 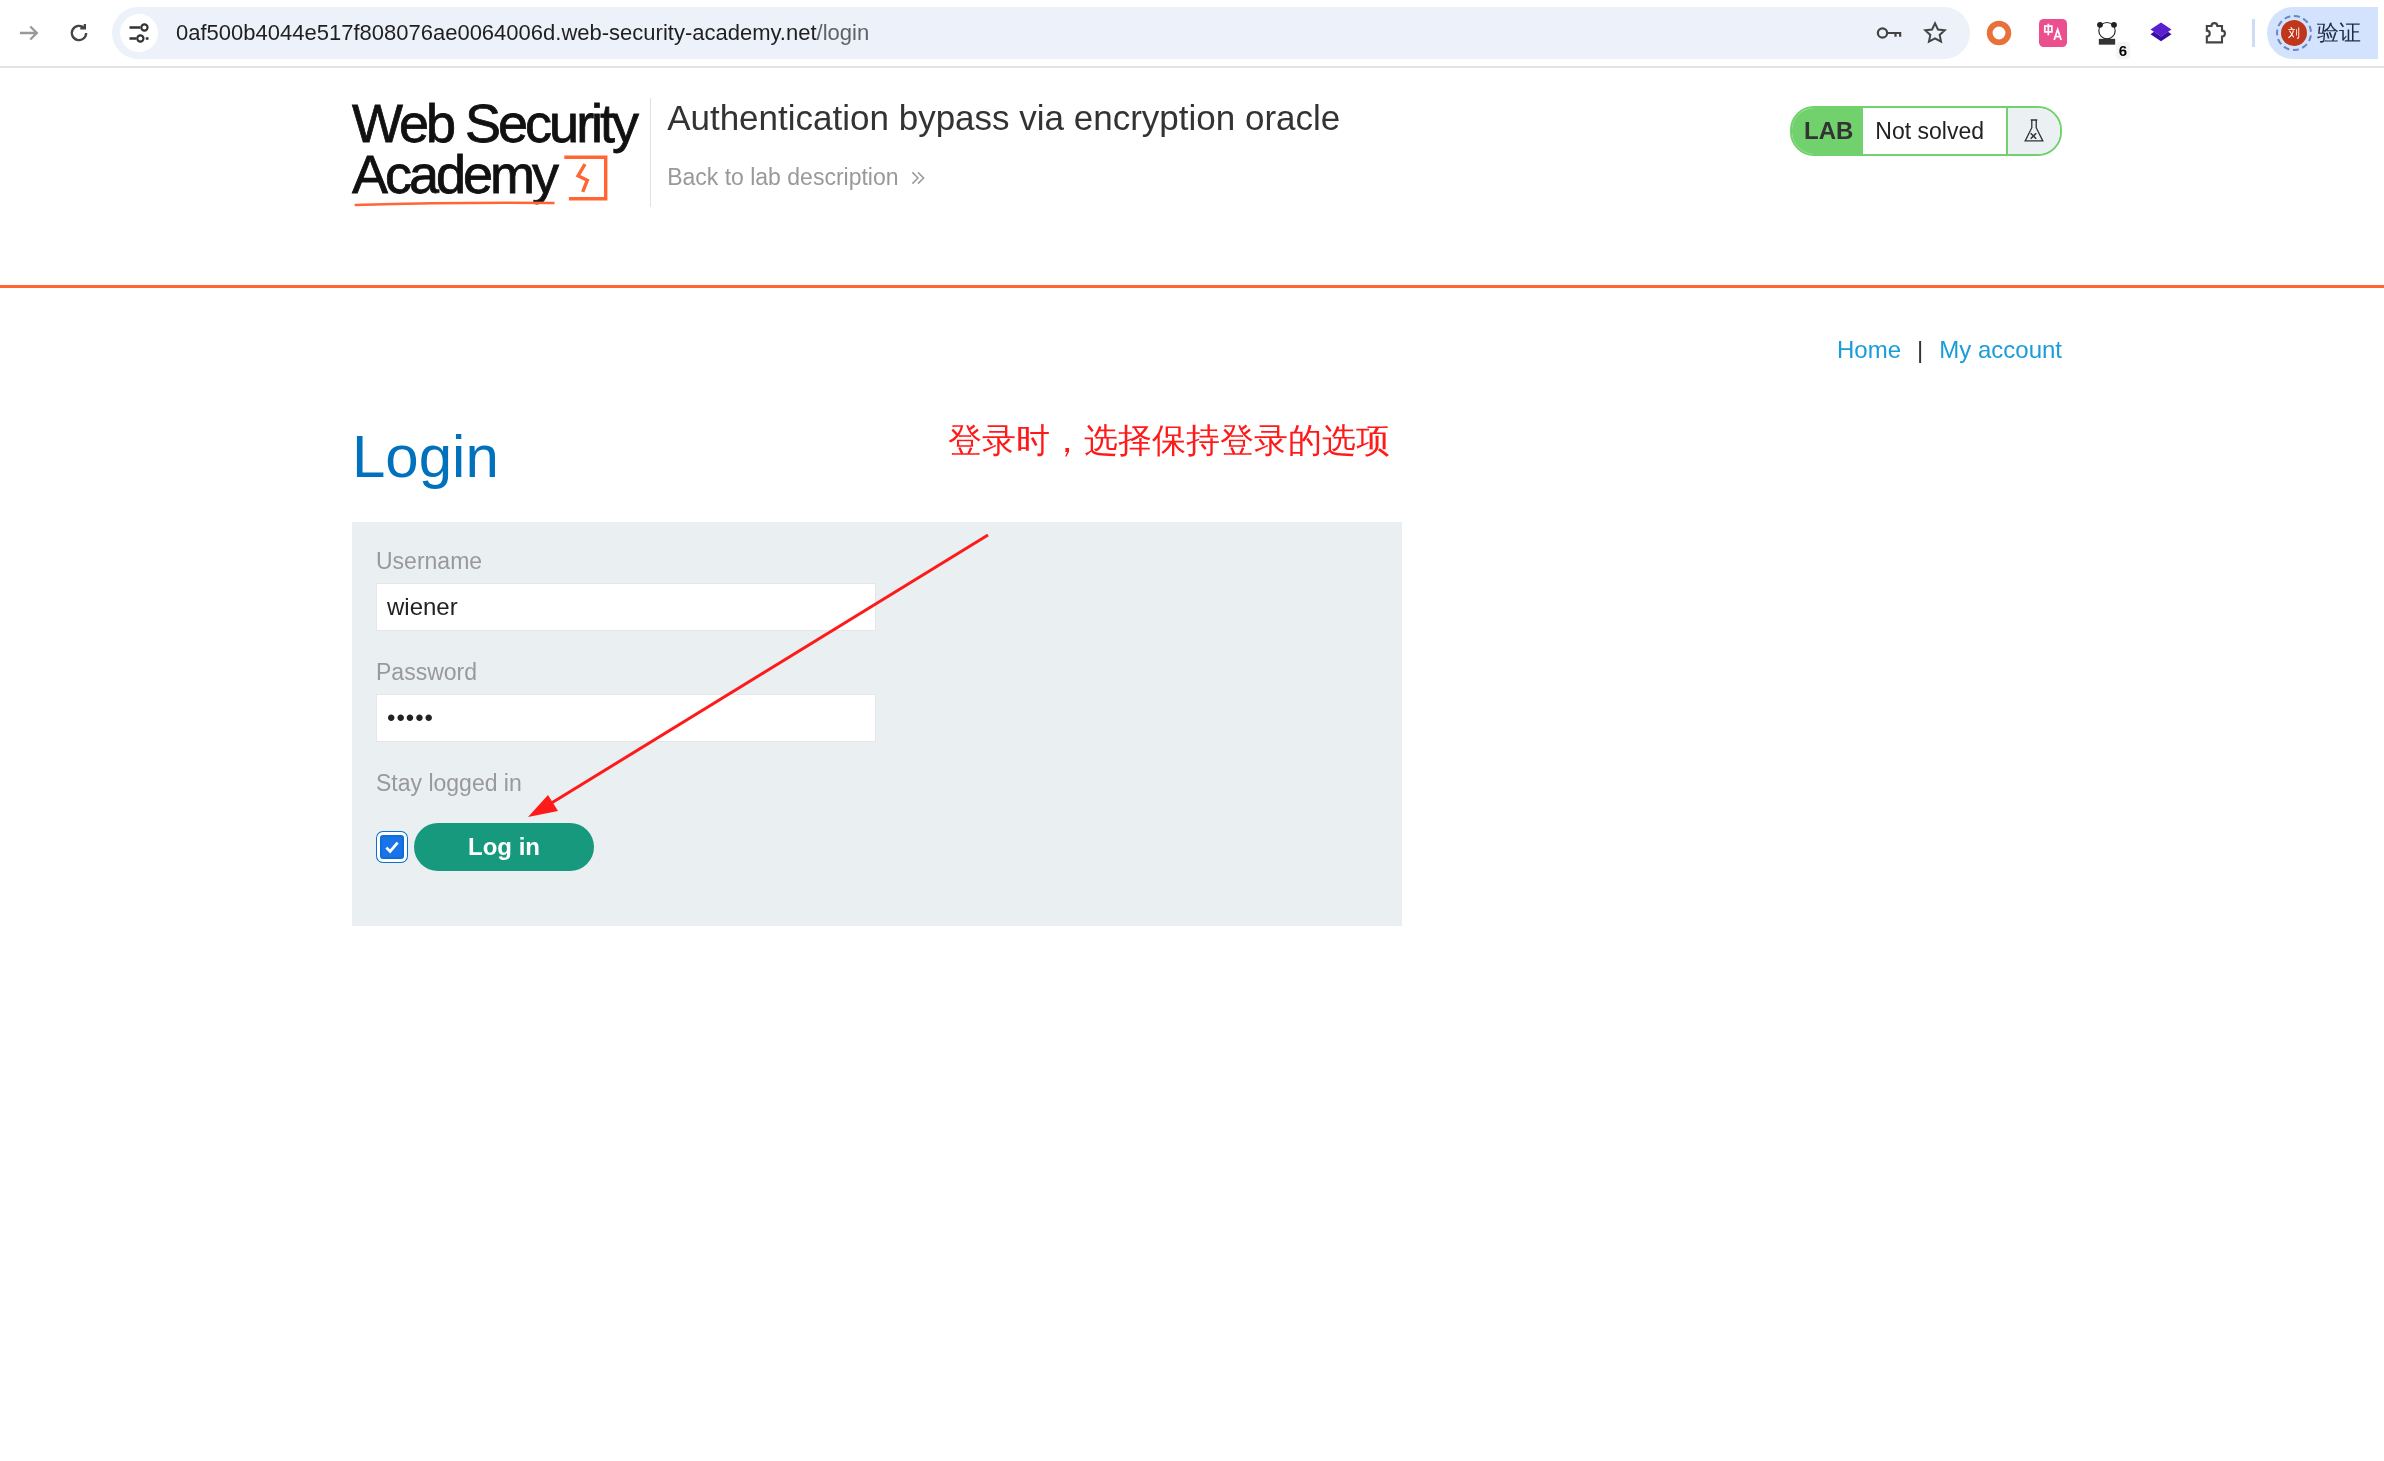 I want to click on annotation-text: 登录时，选择保持登录的选项, so click(x=1169, y=440).